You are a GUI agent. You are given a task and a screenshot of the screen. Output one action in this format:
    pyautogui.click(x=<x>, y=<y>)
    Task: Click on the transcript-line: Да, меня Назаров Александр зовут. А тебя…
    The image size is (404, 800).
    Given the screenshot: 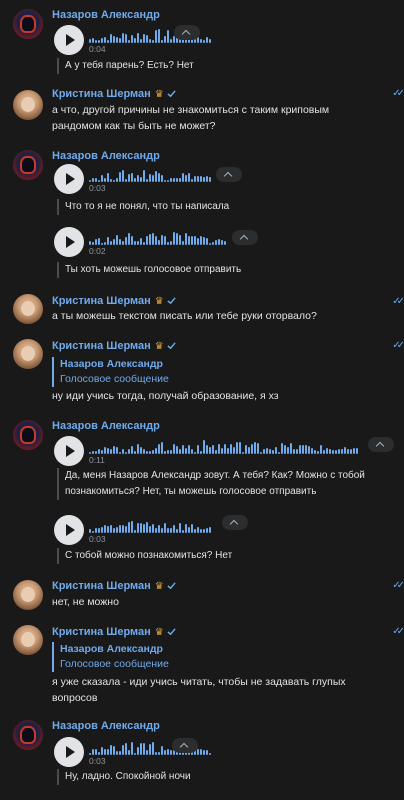 What is the action you would take?
    pyautogui.click(x=215, y=475)
    